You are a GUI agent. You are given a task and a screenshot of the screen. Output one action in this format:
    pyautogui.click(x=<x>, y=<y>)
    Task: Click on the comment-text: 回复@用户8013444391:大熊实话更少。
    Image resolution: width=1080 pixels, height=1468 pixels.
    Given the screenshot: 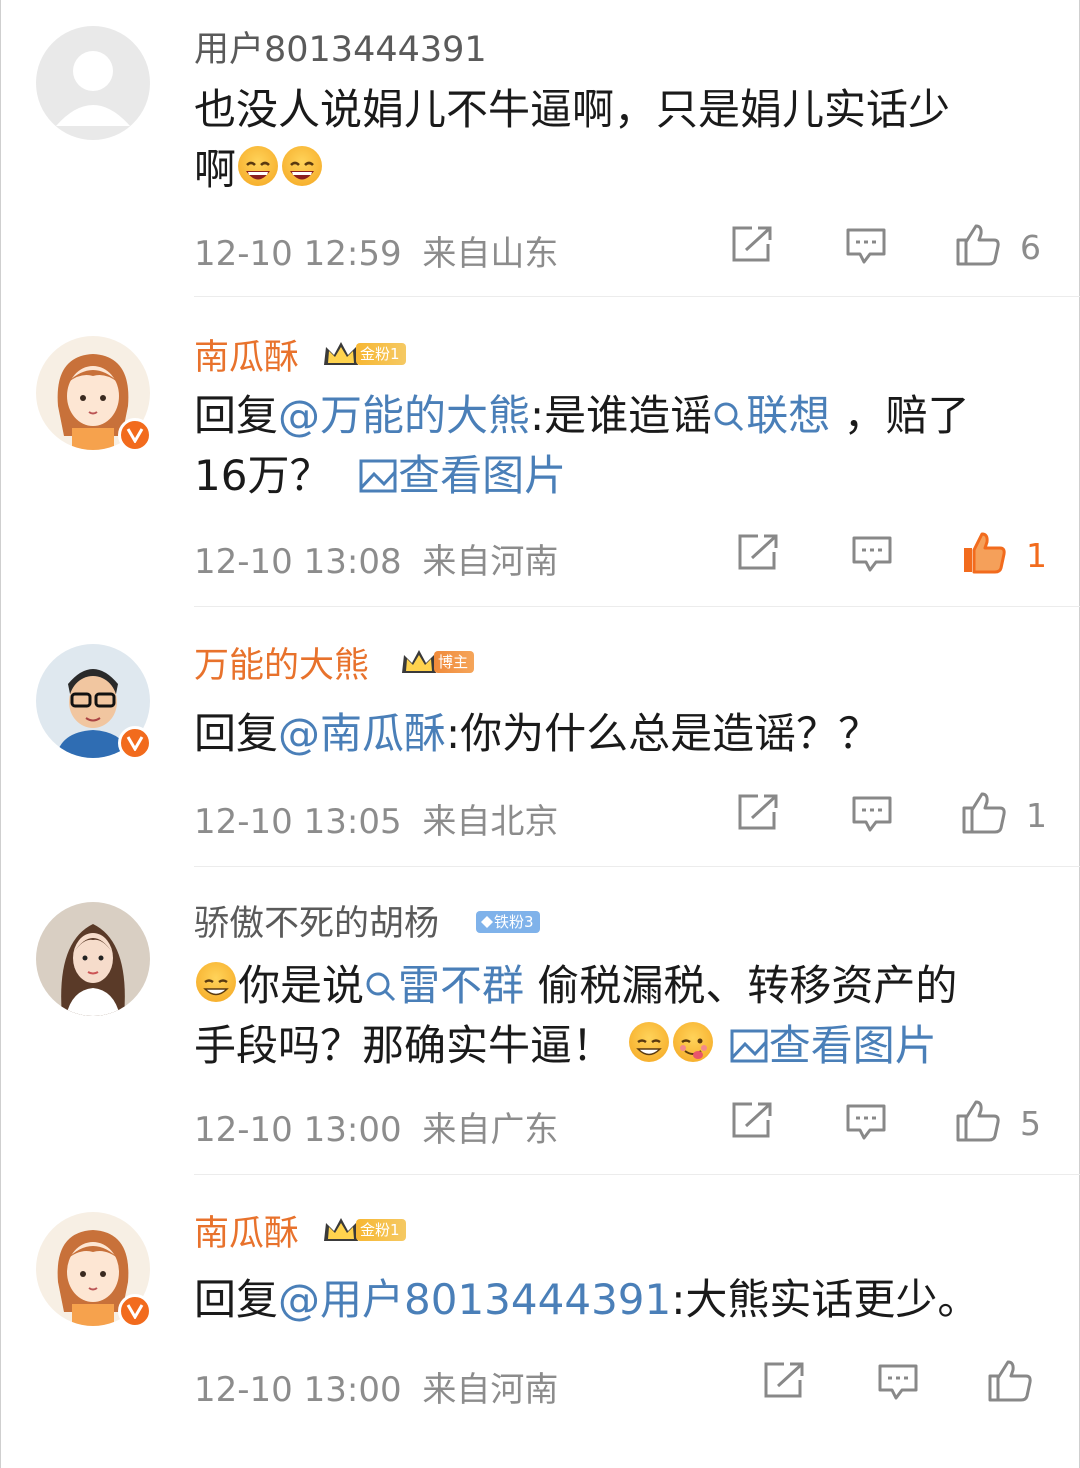 What is the action you would take?
    pyautogui.click(x=619, y=1300)
    